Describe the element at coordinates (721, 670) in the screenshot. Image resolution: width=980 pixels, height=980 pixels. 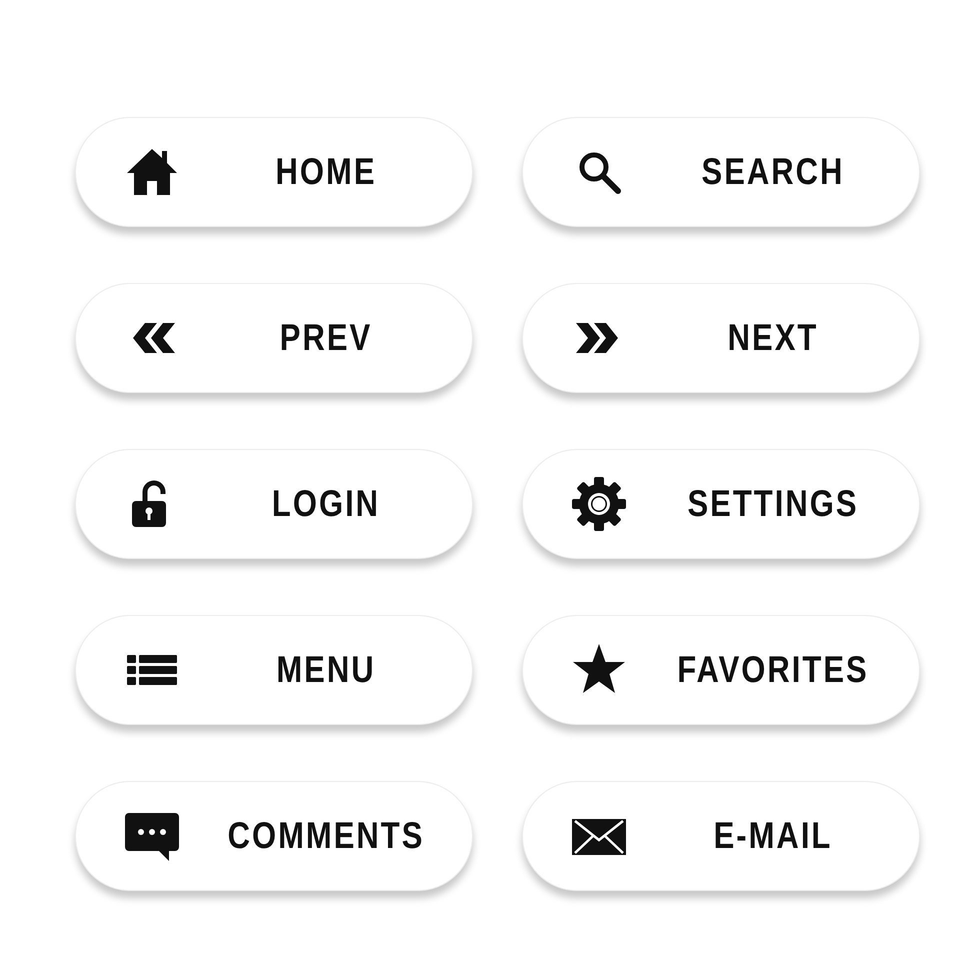
I see `nav-button: FAVORITES` at that location.